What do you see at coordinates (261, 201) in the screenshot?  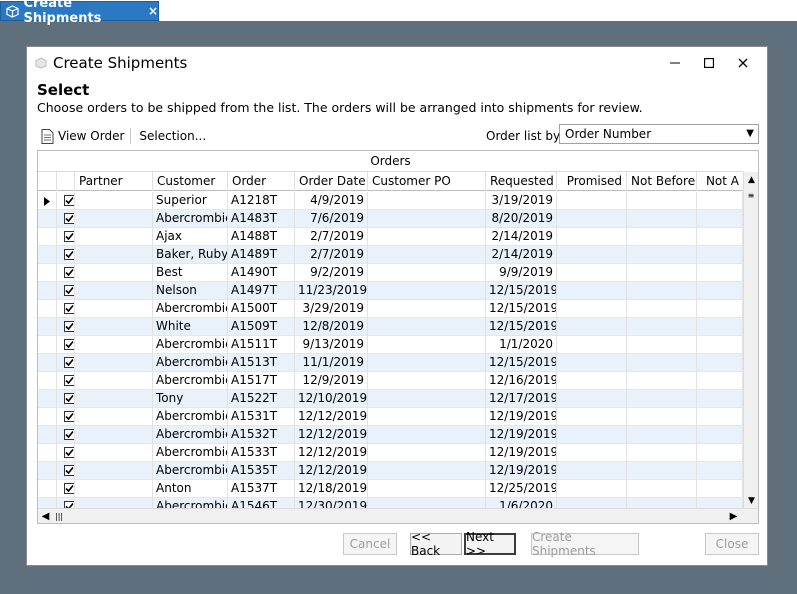 I see `cell-order: A1218T` at bounding box center [261, 201].